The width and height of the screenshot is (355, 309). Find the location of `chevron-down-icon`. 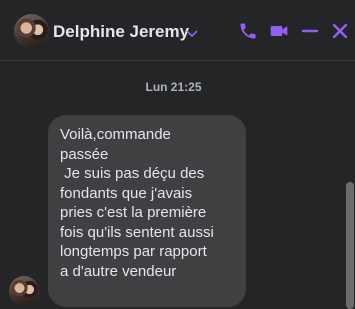

chevron-down-icon is located at coordinates (192, 32).